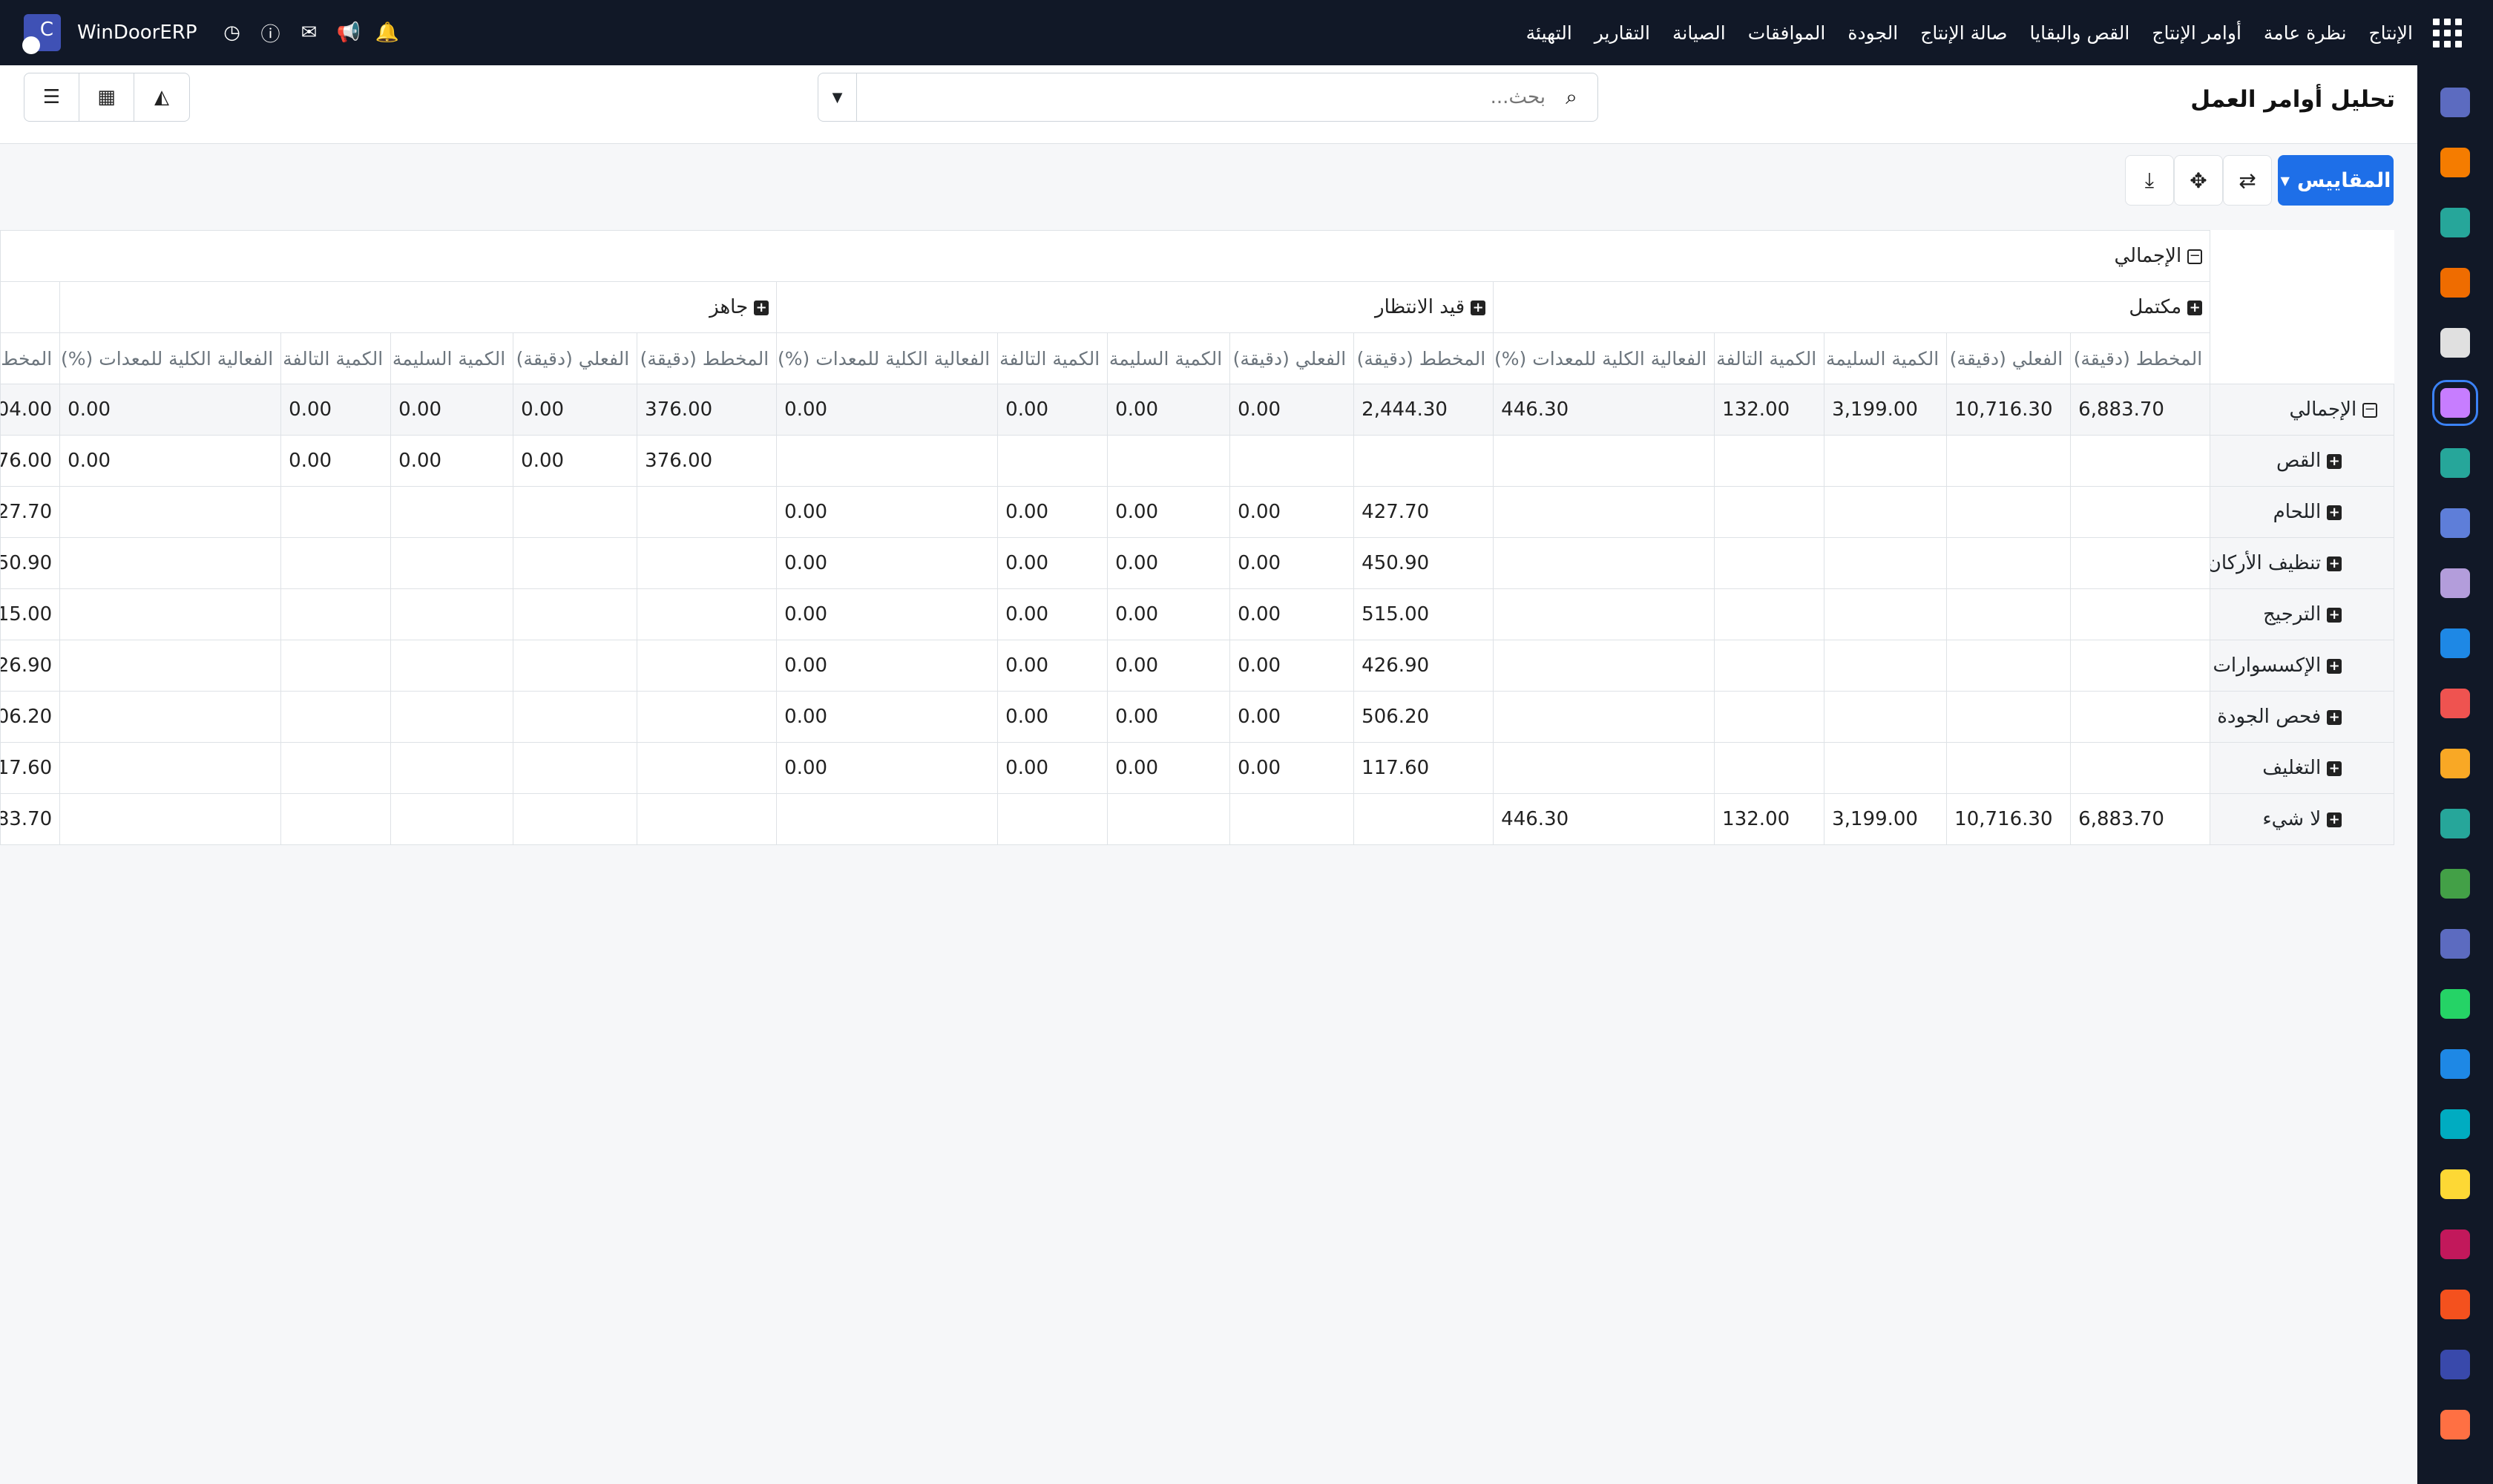 The image size is (2493, 1484). Describe the element at coordinates (2302, 666) in the screenshot. I see `pivot-row-header: + الإكسسوارات` at that location.